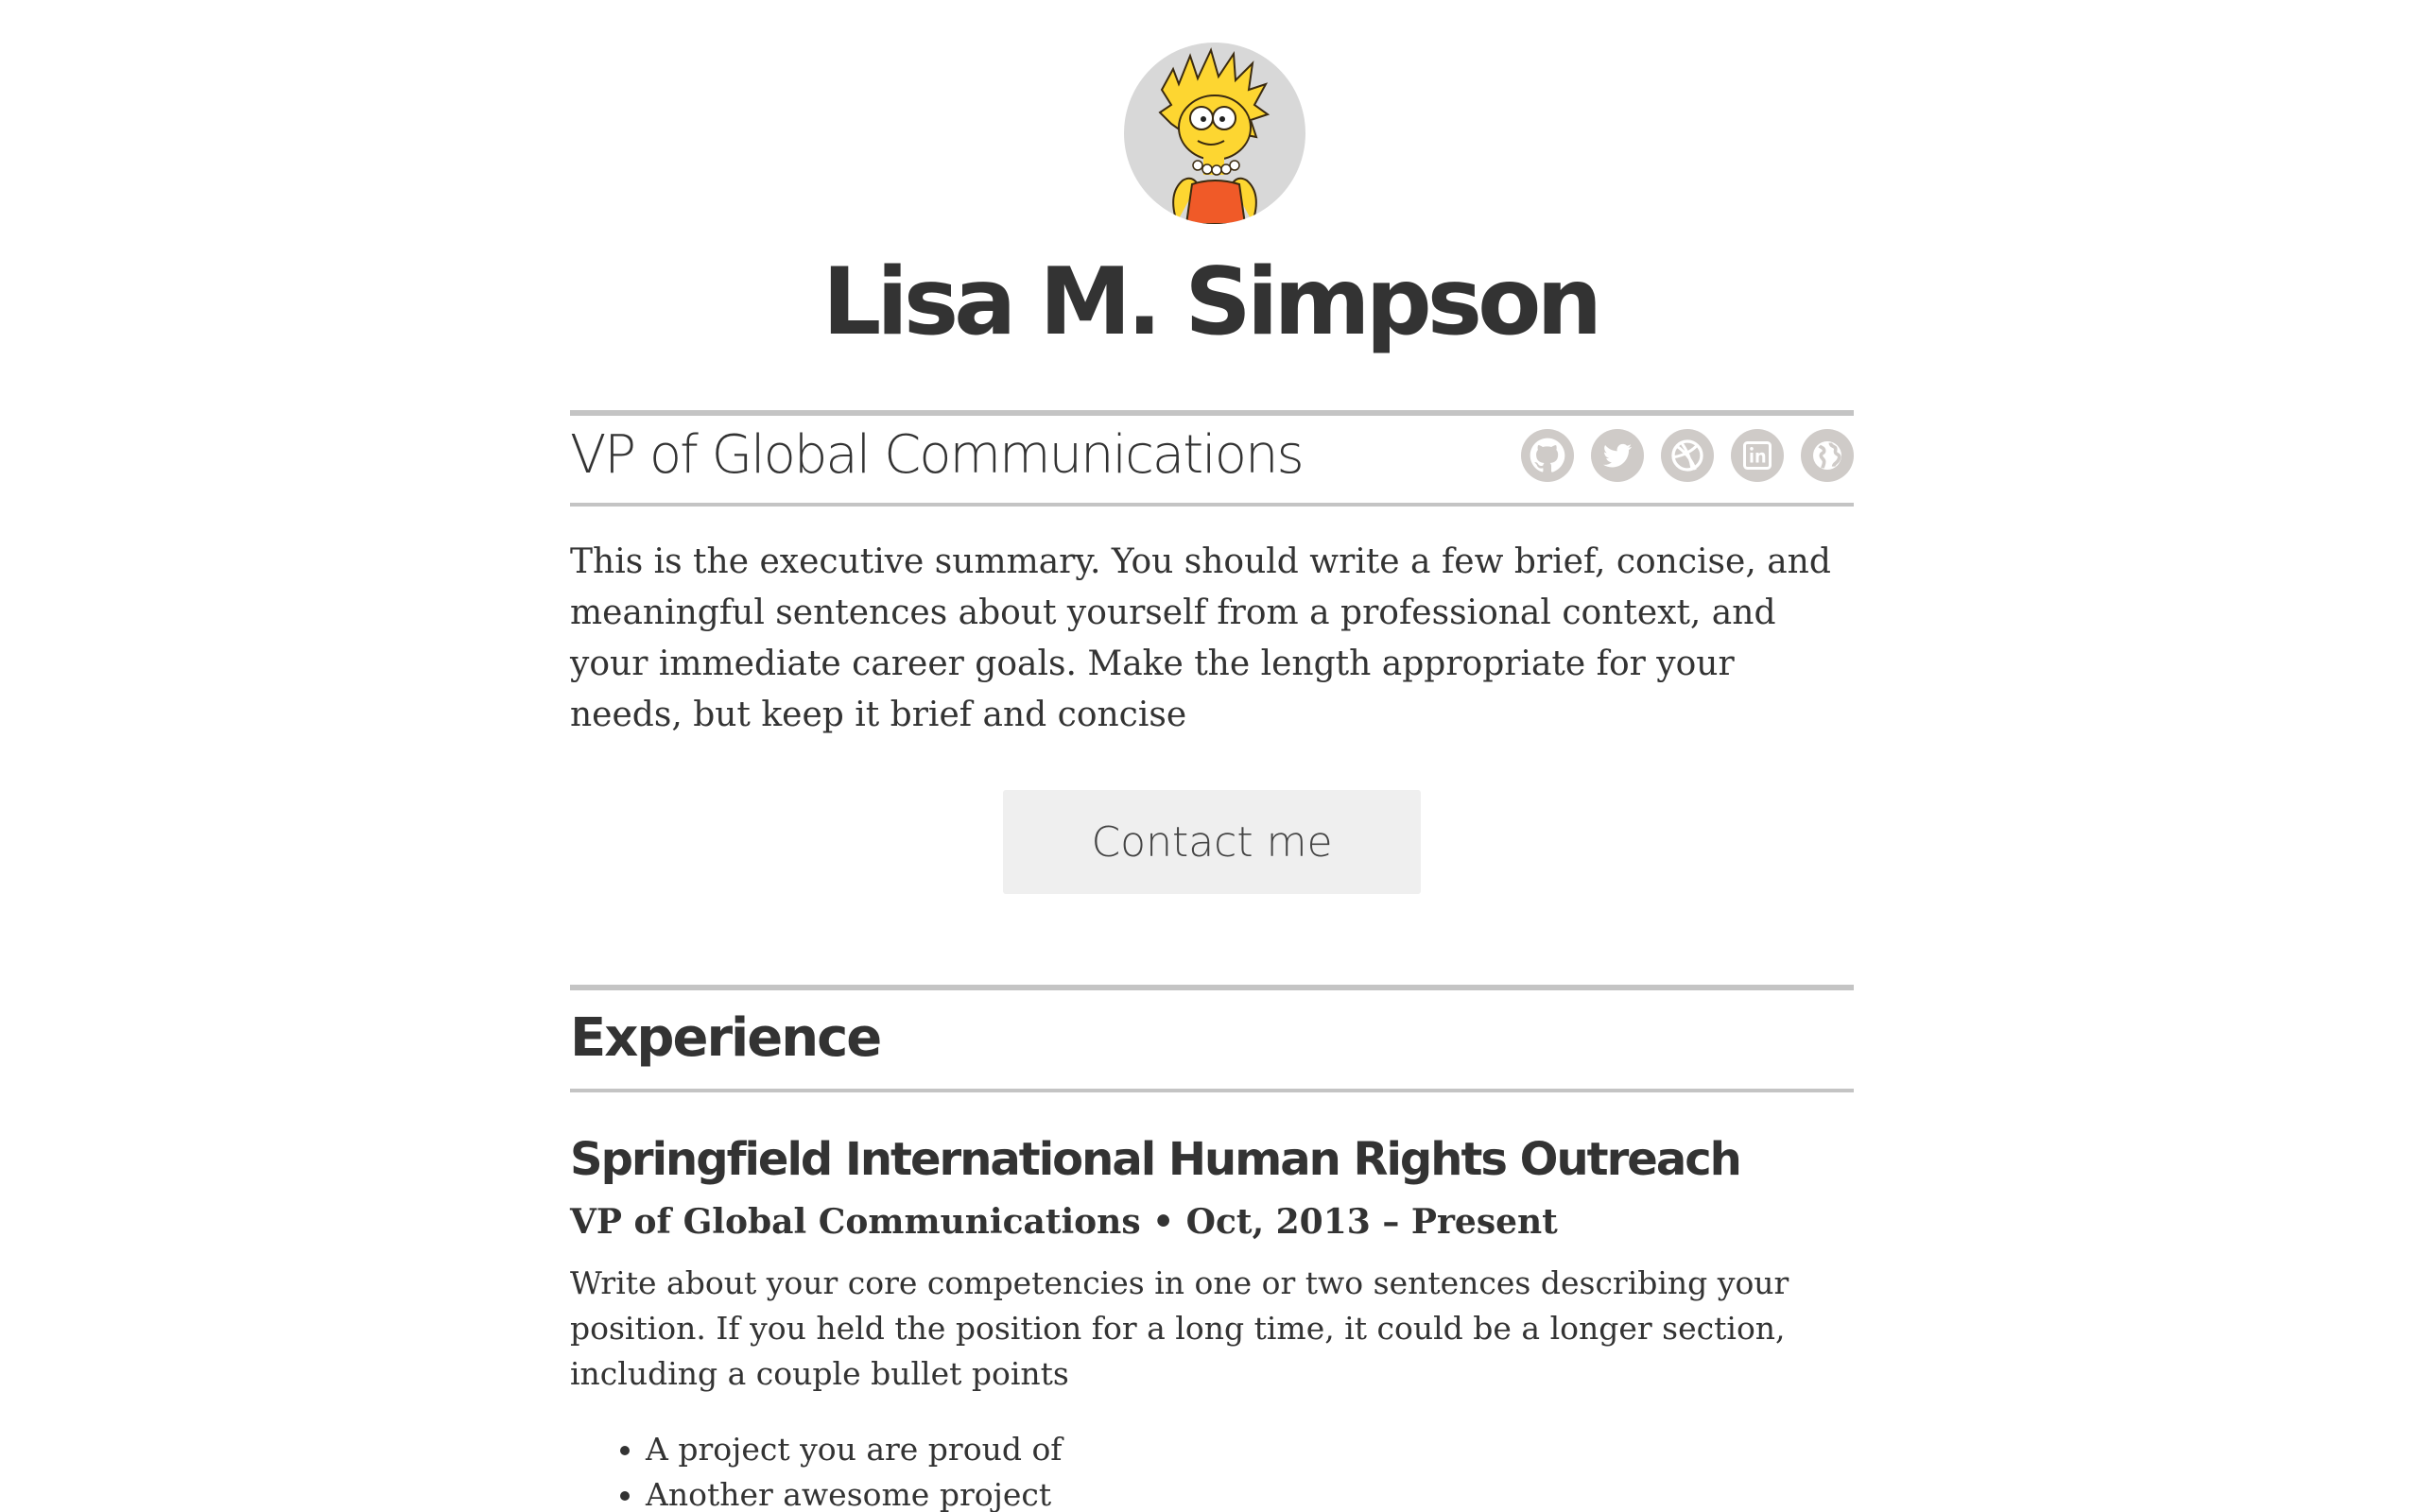  What do you see at coordinates (1827, 455) in the screenshot?
I see `globe-icon` at bounding box center [1827, 455].